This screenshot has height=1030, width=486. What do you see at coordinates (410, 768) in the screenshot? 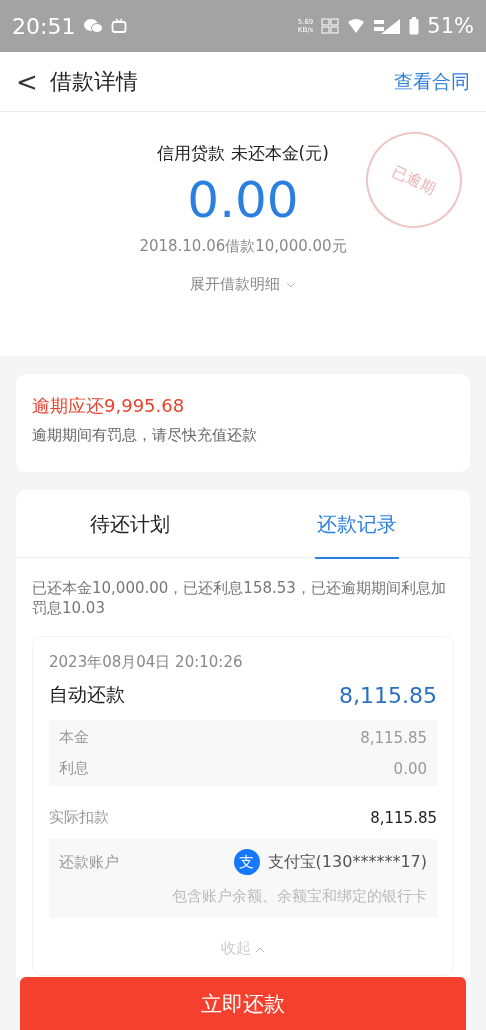
I see `breakdown-value: 0.00` at bounding box center [410, 768].